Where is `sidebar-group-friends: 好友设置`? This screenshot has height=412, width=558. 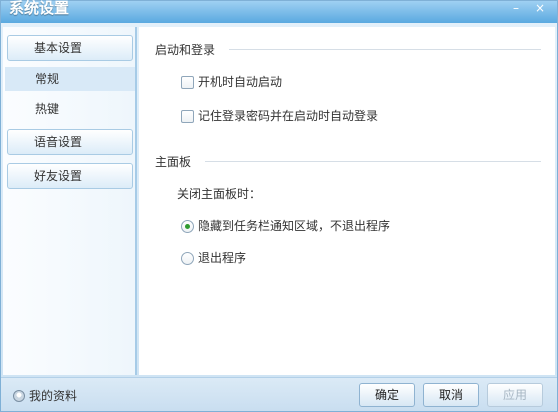 sidebar-group-friends: 好友设置 is located at coordinates (70, 176).